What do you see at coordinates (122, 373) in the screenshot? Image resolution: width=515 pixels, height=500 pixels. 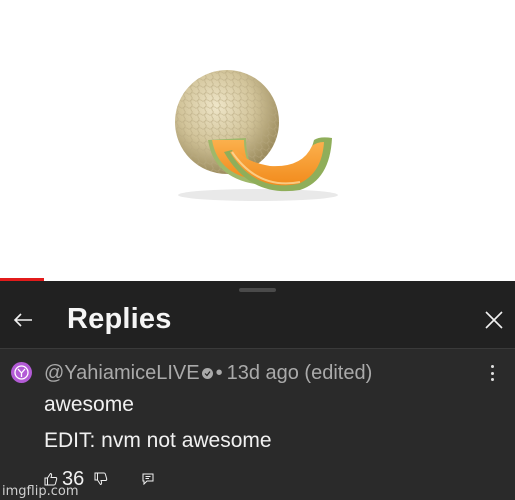 I see `comment-author: @YahiamiceLIVE` at bounding box center [122, 373].